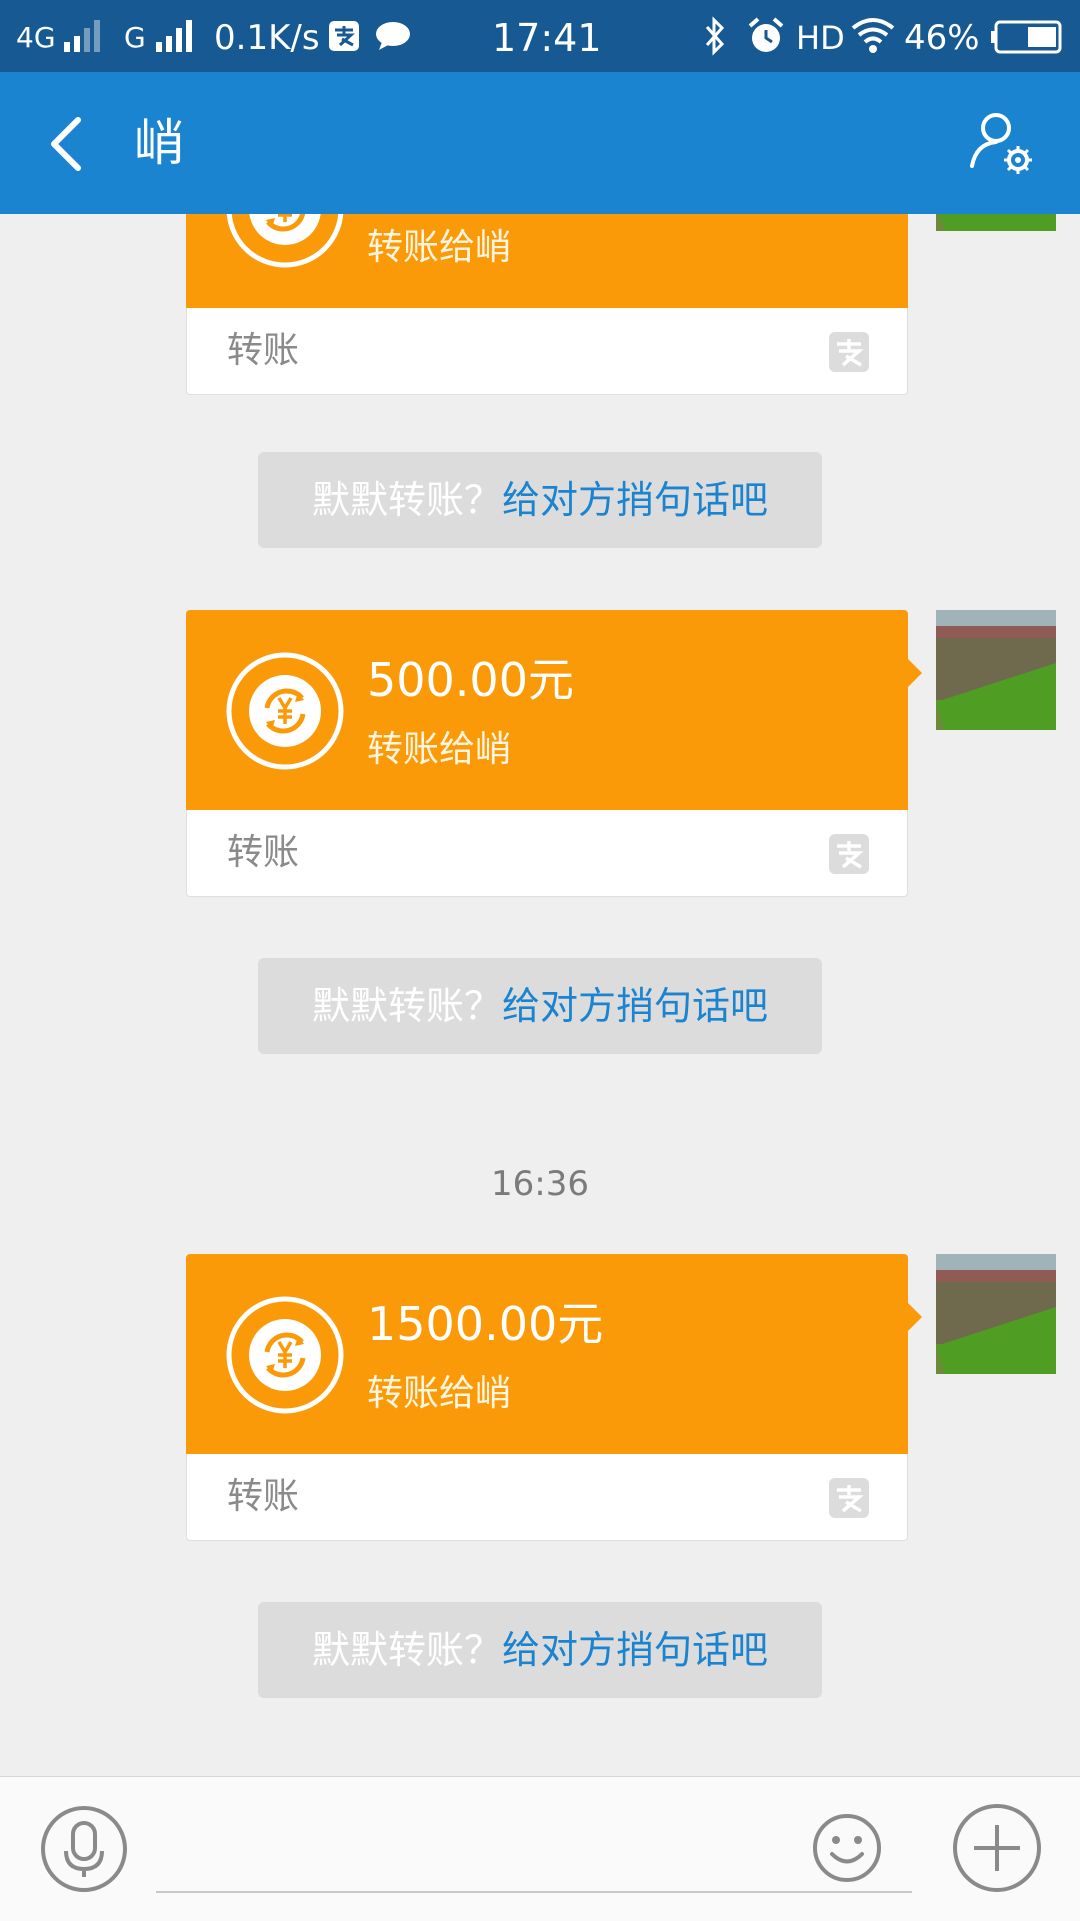  Describe the element at coordinates (534, 1847) in the screenshot. I see `message-input` at that location.